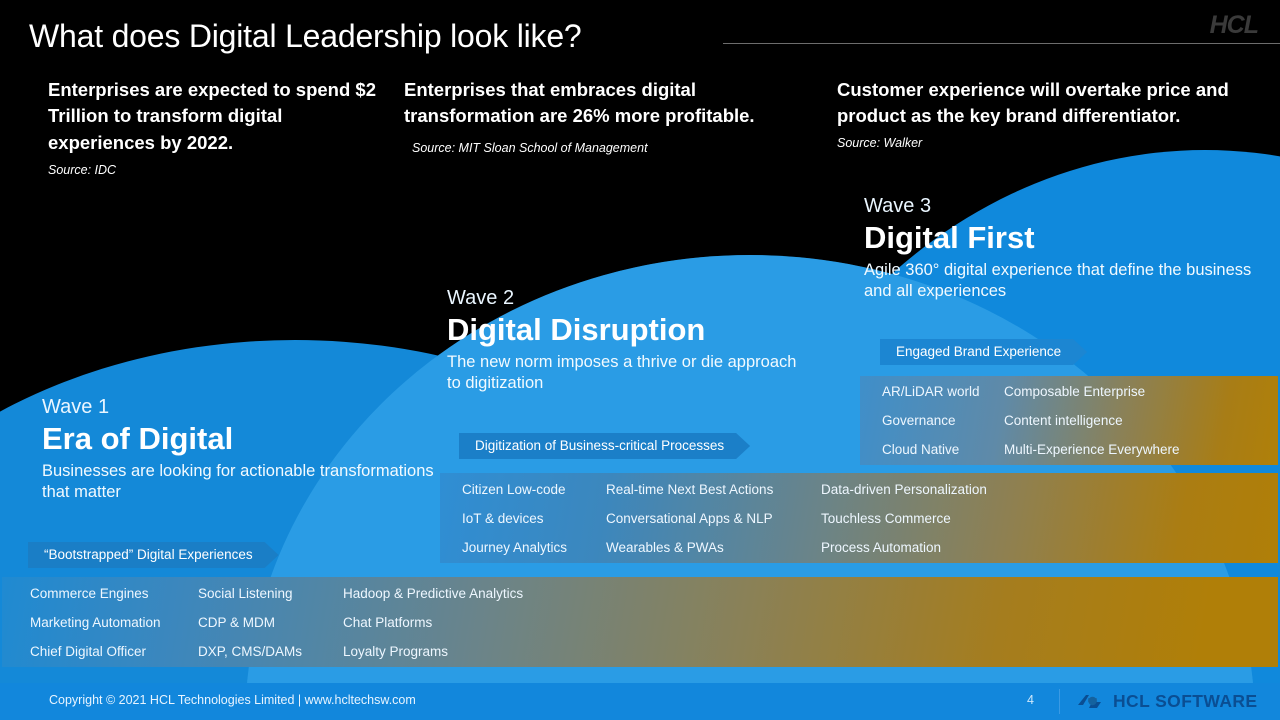  What do you see at coordinates (689, 518) in the screenshot?
I see `capability-item: Conversational Apps & NLP` at bounding box center [689, 518].